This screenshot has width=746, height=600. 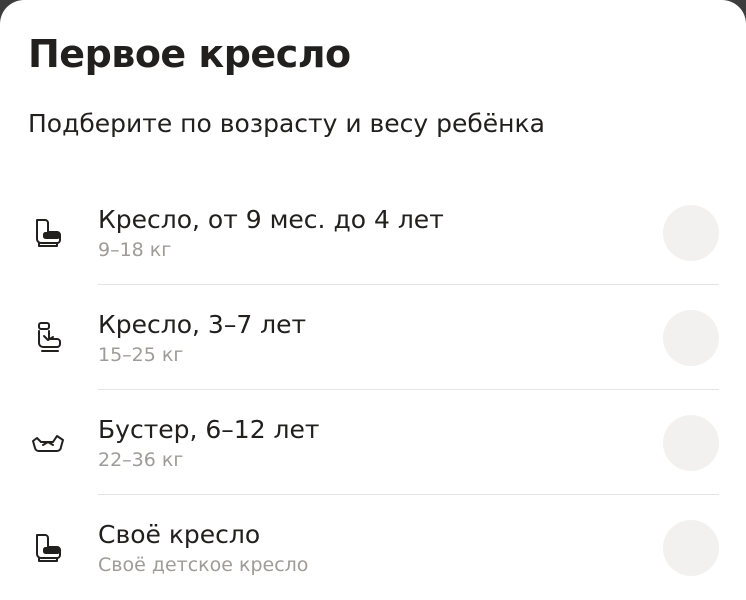 I want to click on option-sublabel: Своё детское кресло, so click(x=203, y=565).